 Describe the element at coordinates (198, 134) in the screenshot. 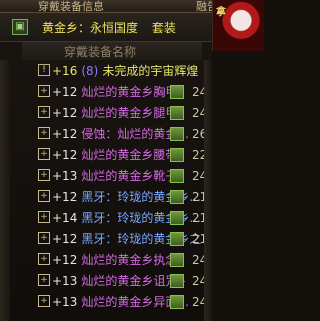

I see `equipment-points: 265点` at that location.